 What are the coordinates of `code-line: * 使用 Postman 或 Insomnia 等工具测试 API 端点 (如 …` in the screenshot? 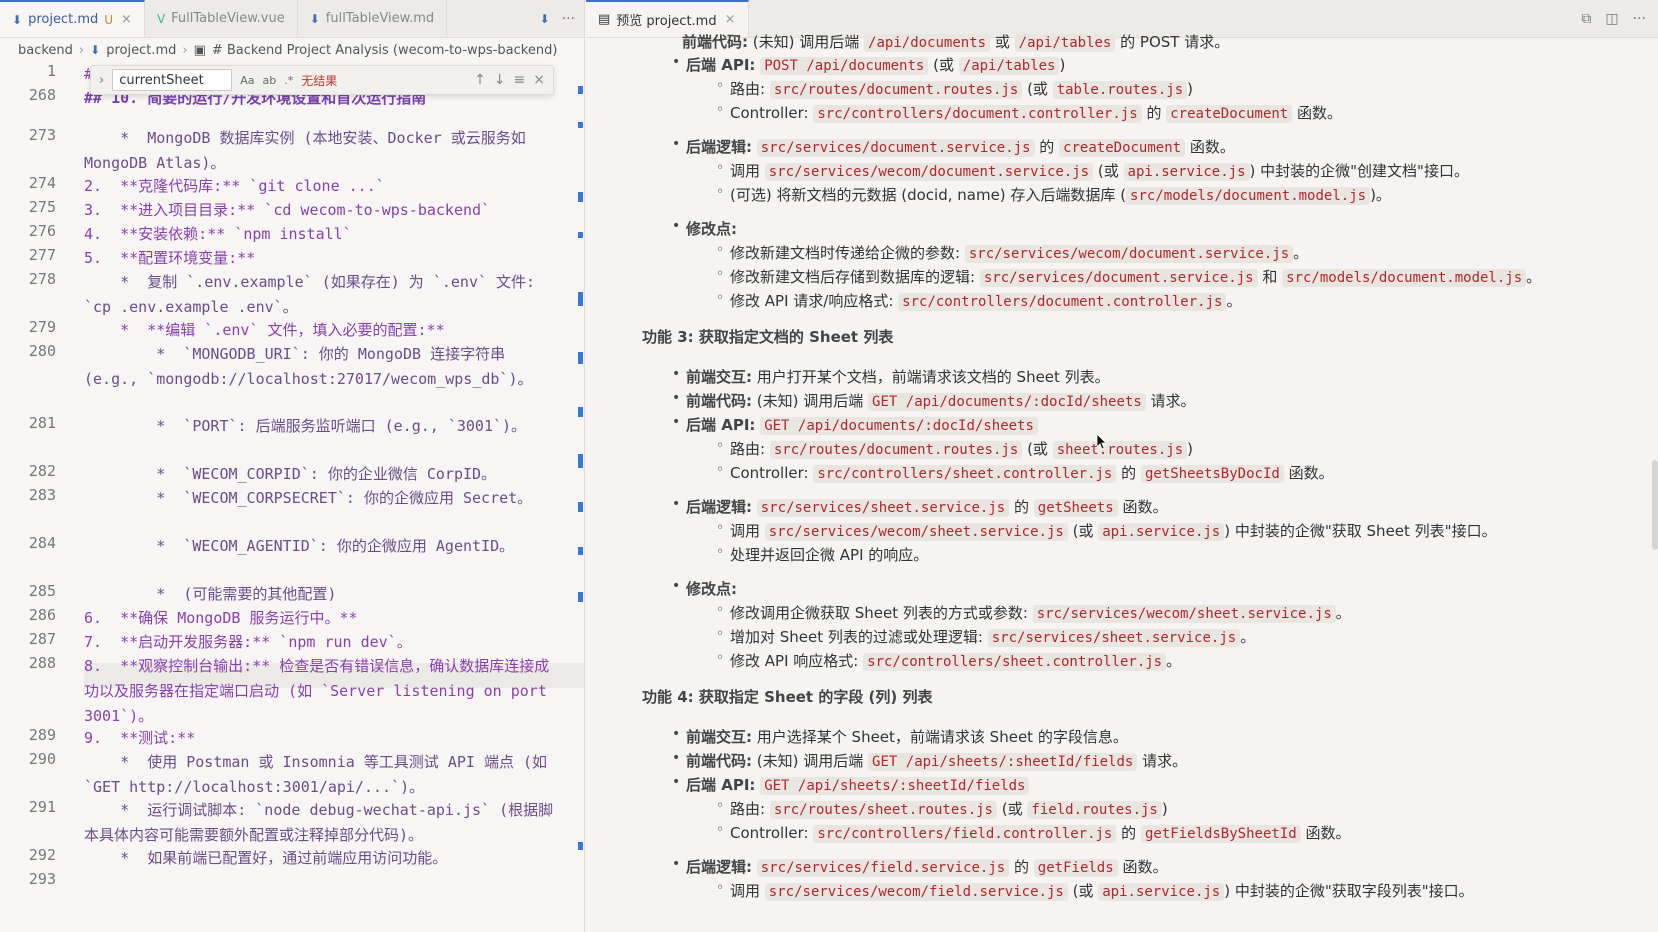 It's located at (320, 774).